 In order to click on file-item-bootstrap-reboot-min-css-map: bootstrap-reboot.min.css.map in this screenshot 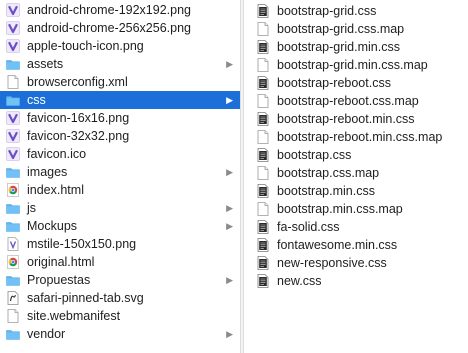, I will do `click(356, 137)`.